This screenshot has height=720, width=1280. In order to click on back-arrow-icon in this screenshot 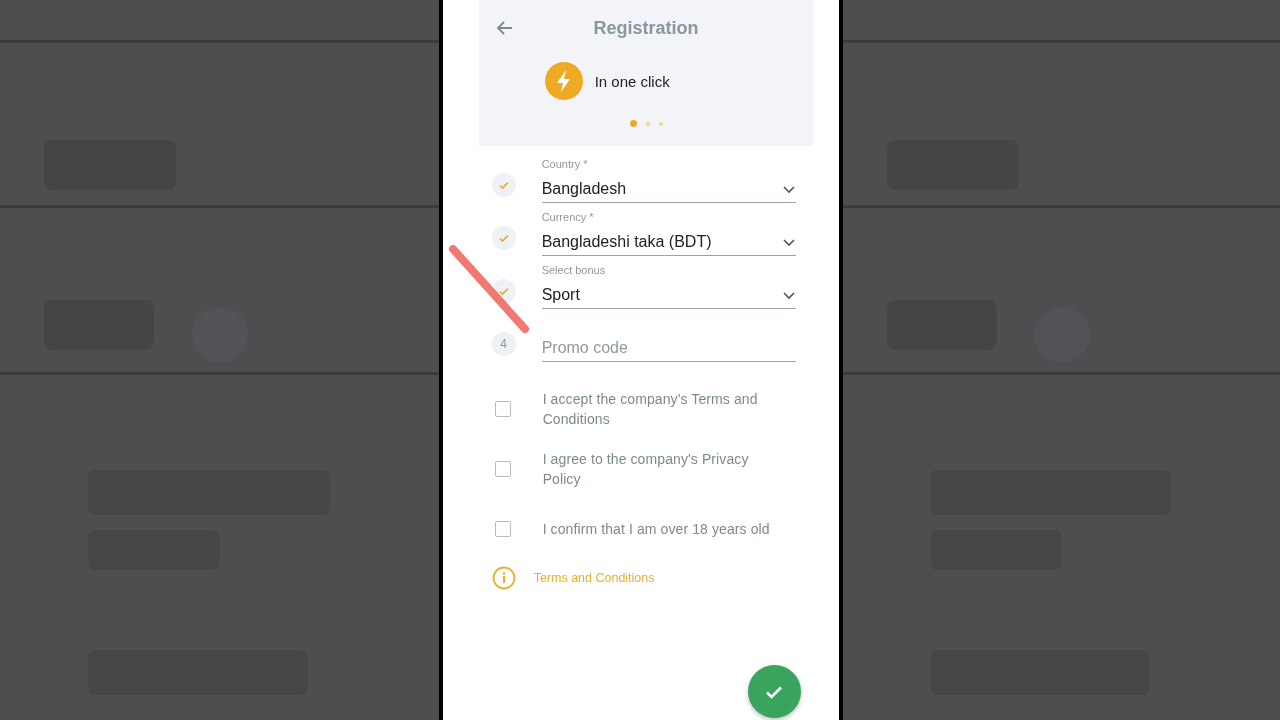, I will do `click(504, 28)`.